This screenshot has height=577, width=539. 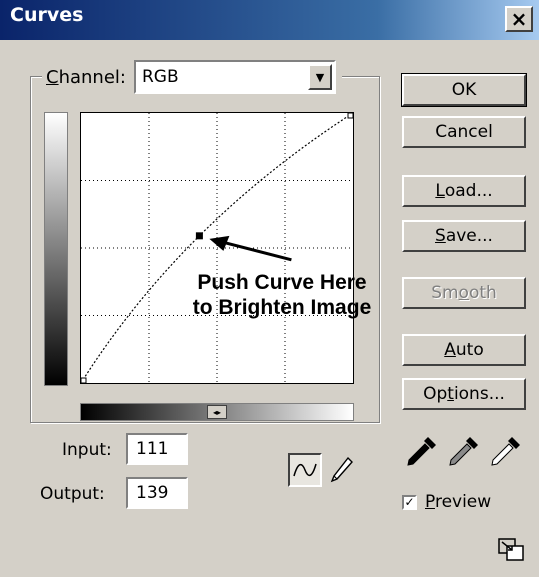 I want to click on preview-label: Preview, so click(x=458, y=502).